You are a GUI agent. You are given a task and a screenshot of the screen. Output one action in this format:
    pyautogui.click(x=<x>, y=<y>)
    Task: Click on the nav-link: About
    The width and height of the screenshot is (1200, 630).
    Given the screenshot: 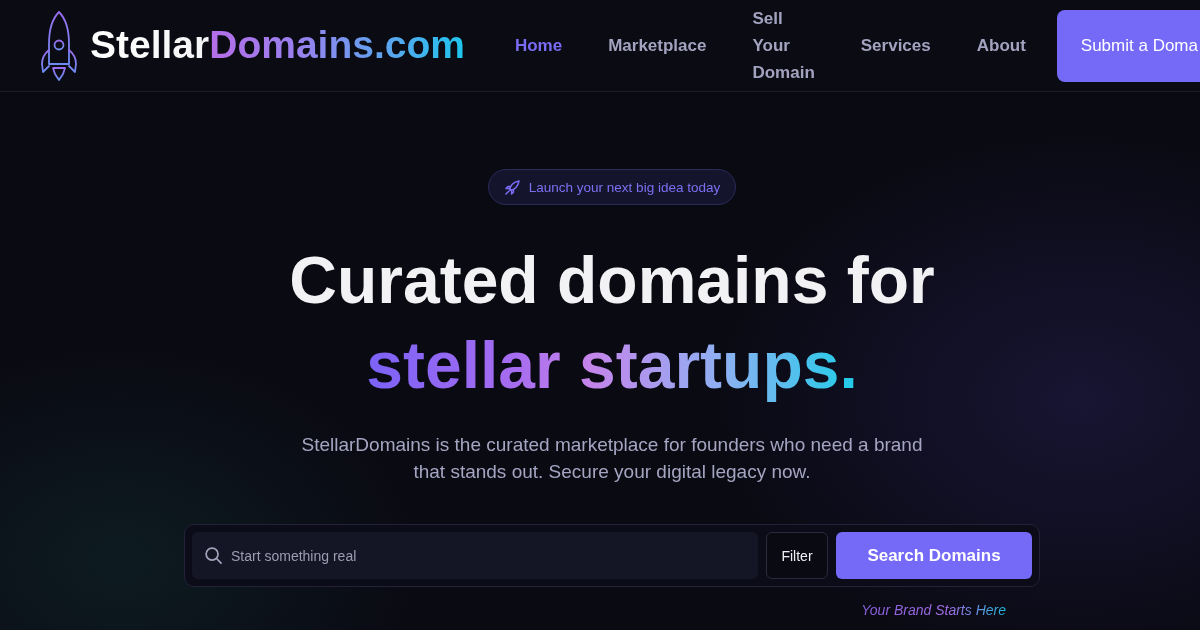 What is the action you would take?
    pyautogui.click(x=1001, y=45)
    